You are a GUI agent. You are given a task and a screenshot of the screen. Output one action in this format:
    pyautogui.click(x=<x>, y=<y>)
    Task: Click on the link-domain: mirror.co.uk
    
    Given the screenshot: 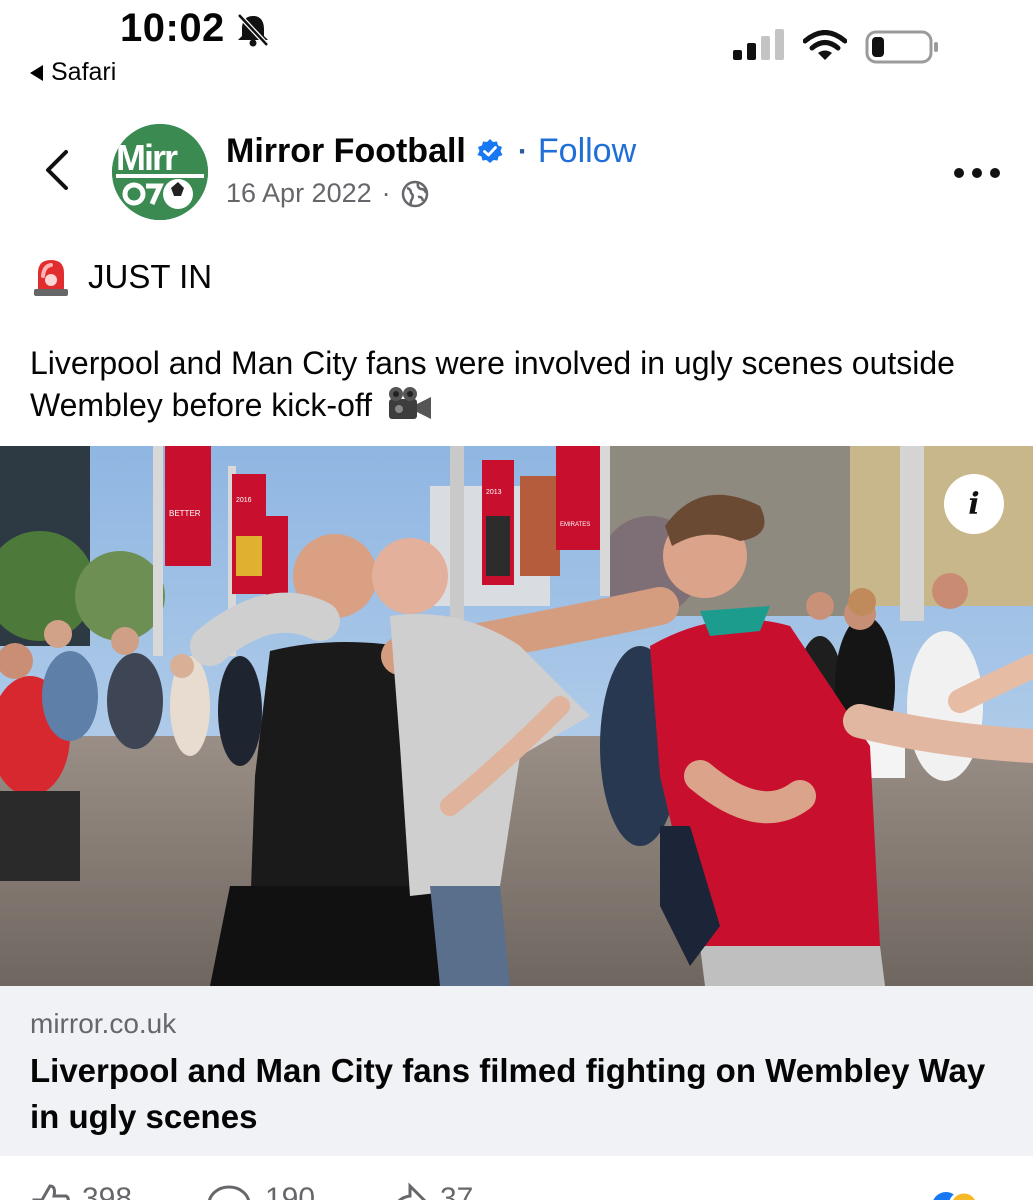 What is the action you would take?
    pyautogui.click(x=103, y=1023)
    